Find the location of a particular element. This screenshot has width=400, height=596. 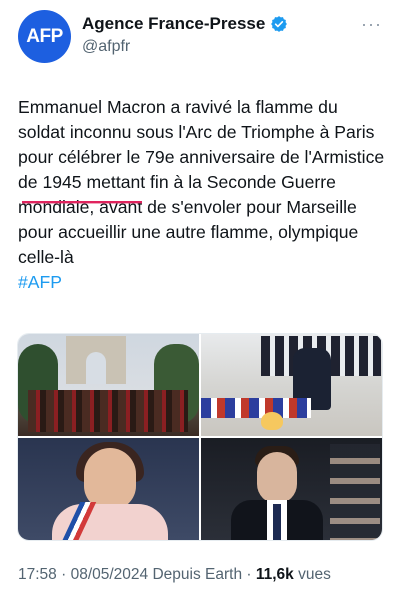

hashtag-link: #AFP is located at coordinates (40, 282).